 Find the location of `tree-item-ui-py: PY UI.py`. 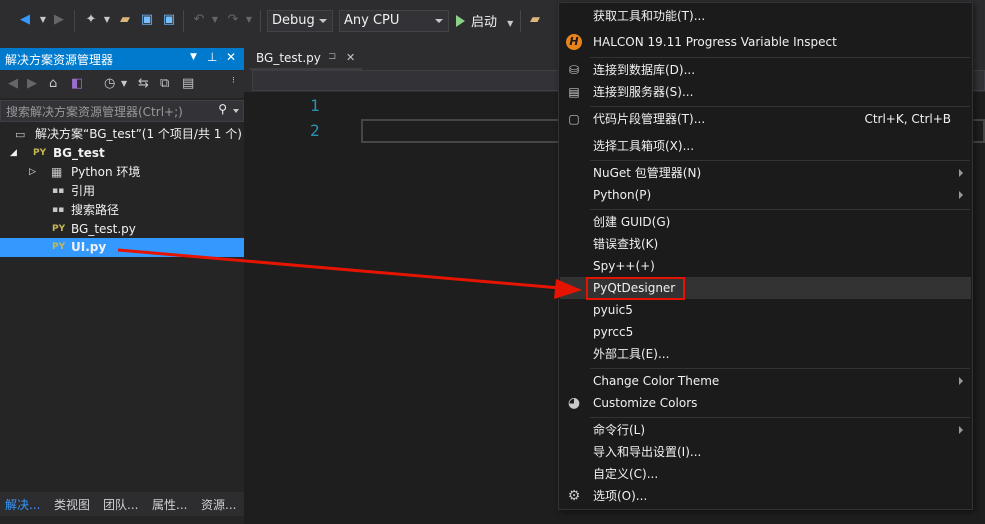

tree-item-ui-py: PY UI.py is located at coordinates (122, 247).